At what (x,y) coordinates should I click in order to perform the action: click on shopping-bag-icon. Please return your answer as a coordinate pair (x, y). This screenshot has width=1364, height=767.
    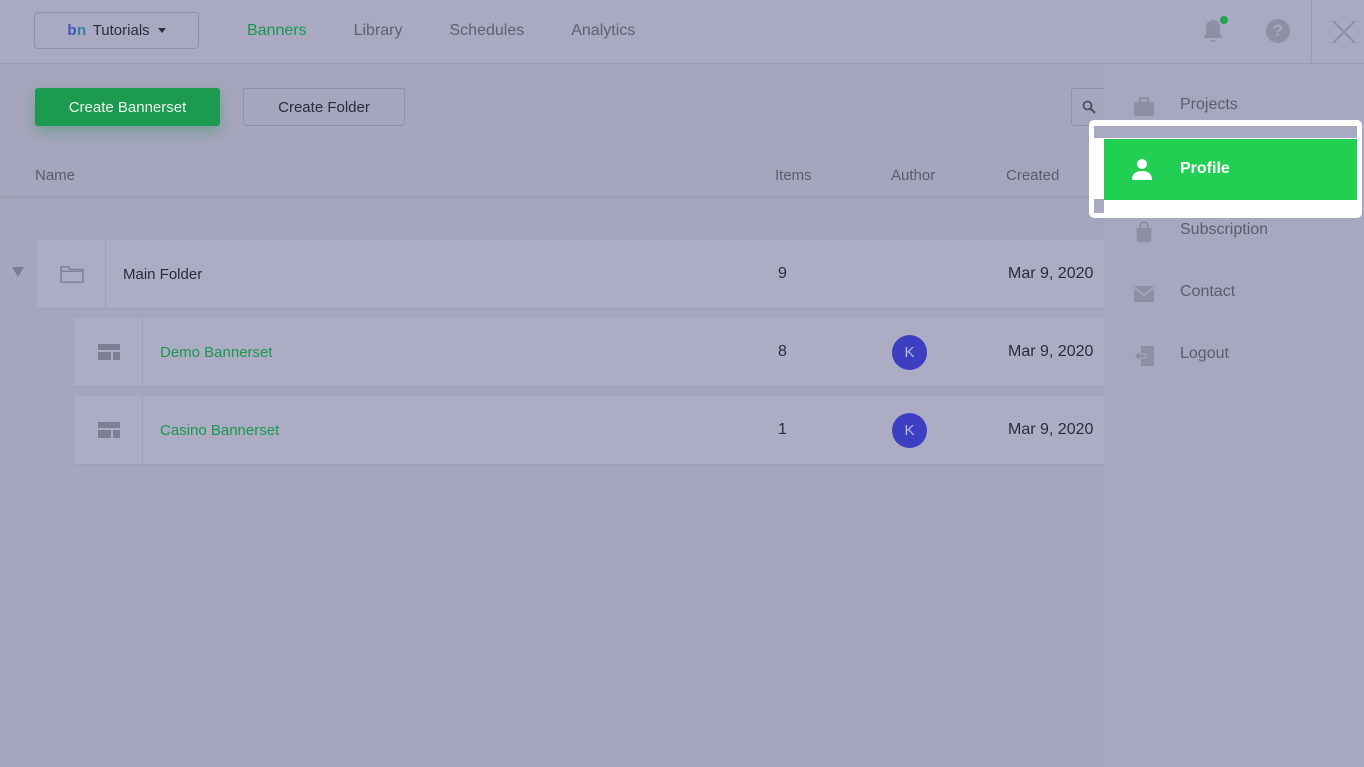
    Looking at the image, I should click on (1144, 231).